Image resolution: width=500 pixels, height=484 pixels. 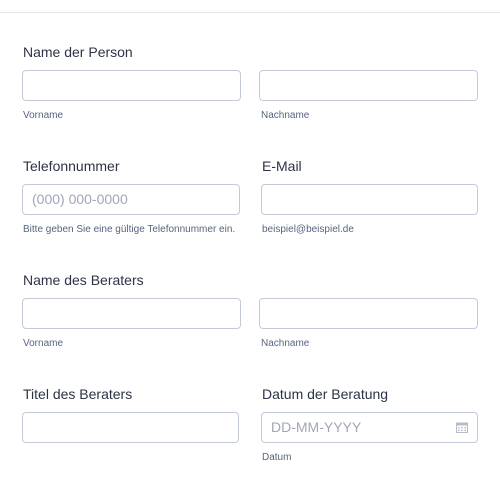 What do you see at coordinates (71, 166) in the screenshot?
I see `phone-label: Telefonnummer` at bounding box center [71, 166].